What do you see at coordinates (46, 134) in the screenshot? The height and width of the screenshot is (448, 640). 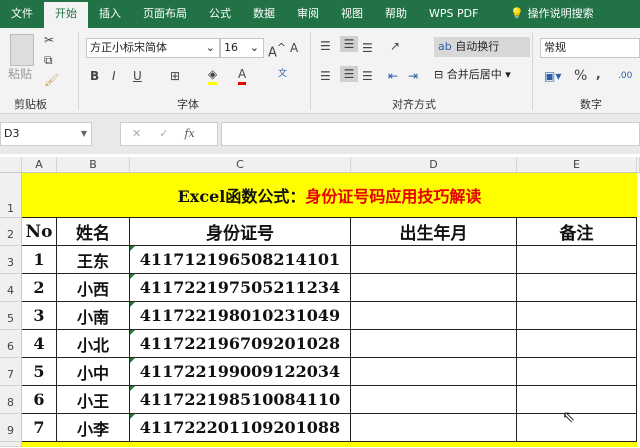 I see `name-box: D3 ▼` at bounding box center [46, 134].